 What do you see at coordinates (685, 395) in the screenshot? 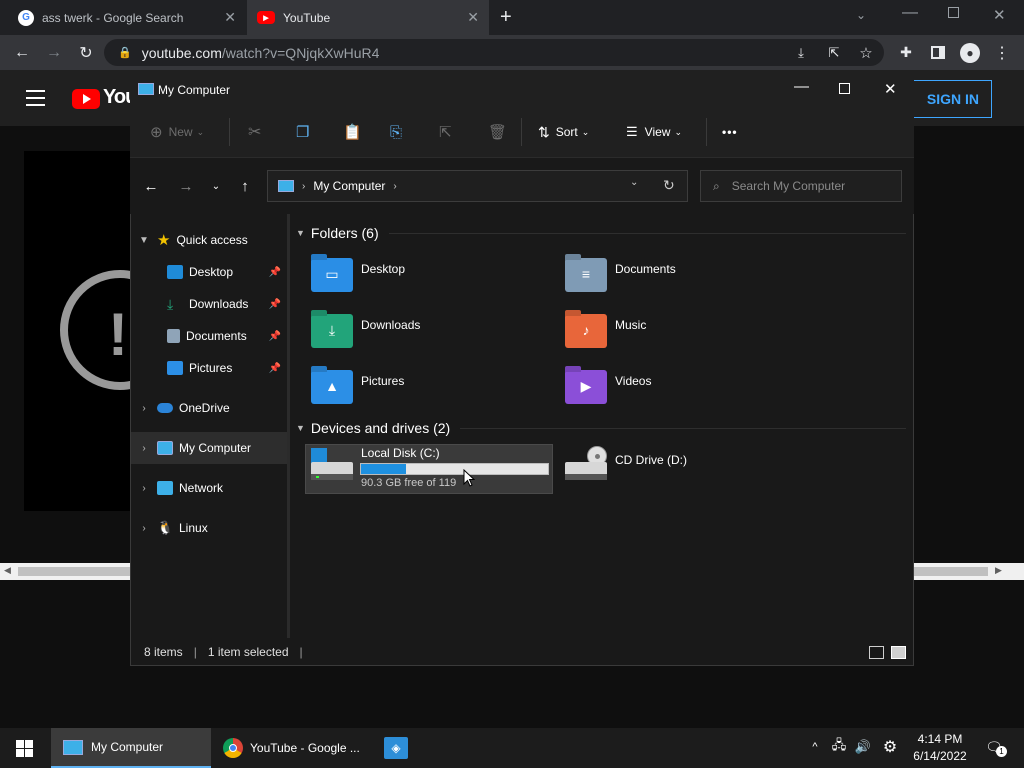
I see `folder-videos: ▶ Videos` at bounding box center [685, 395].